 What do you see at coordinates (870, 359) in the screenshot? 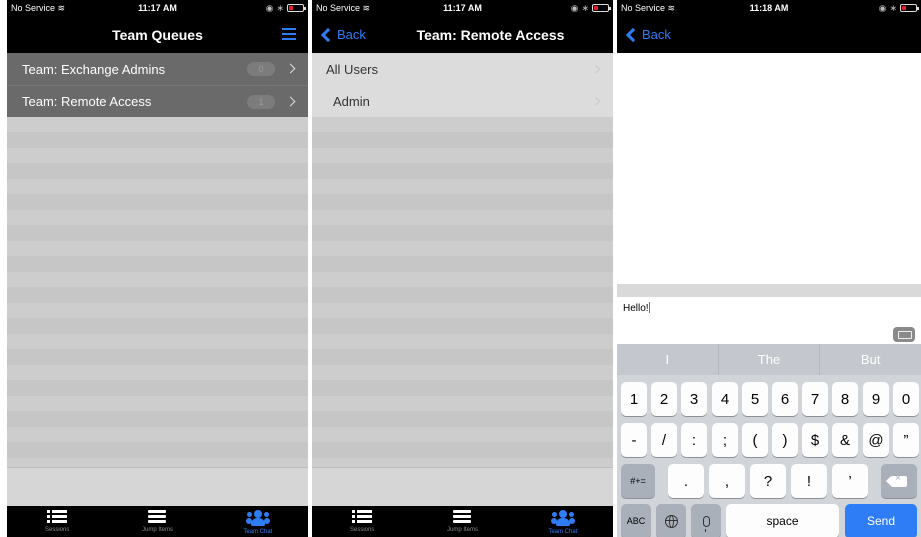
I see `prediction-3: But` at bounding box center [870, 359].